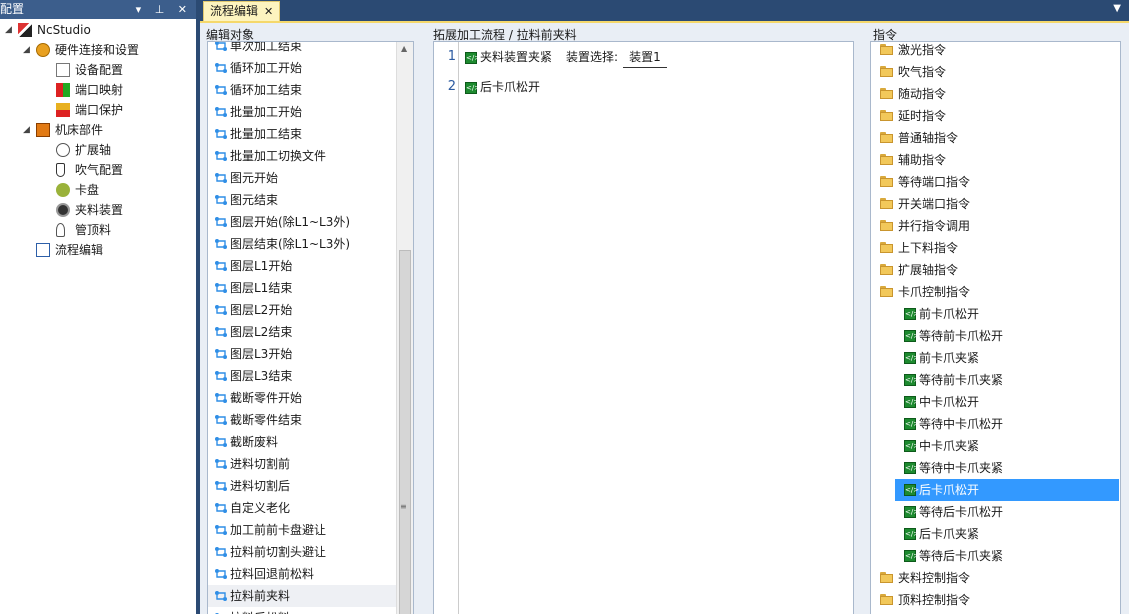 The image size is (1129, 614). What do you see at coordinates (302, 354) in the screenshot?
I see `edit-object-item: 图层L3开始` at bounding box center [302, 354].